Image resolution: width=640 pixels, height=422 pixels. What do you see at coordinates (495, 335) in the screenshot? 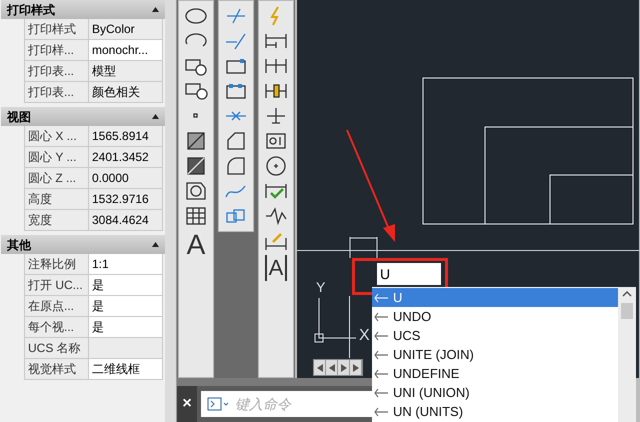
I see `suggestion-item: UCS` at bounding box center [495, 335].